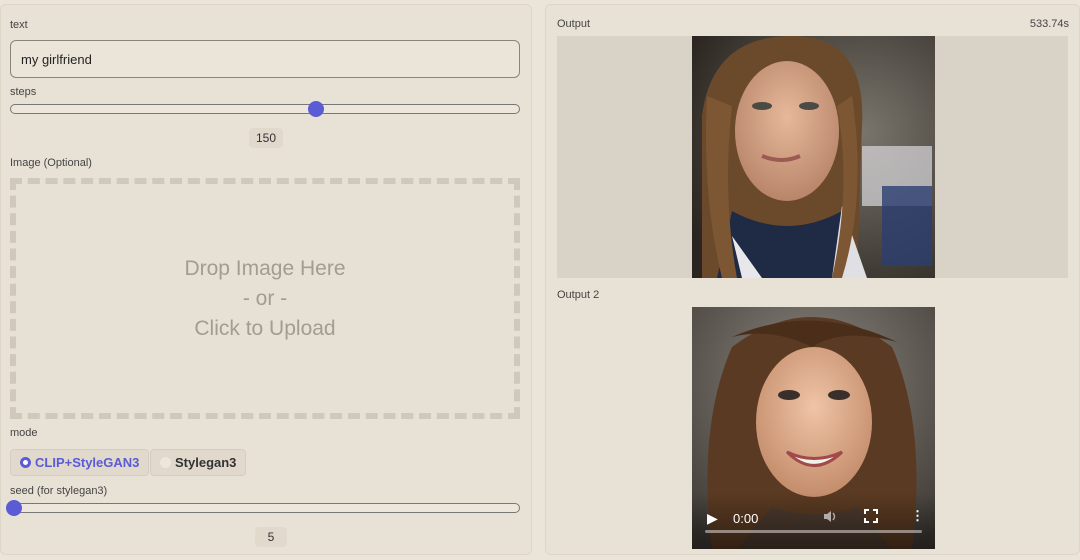  I want to click on steps-slider-thumb, so click(315, 109).